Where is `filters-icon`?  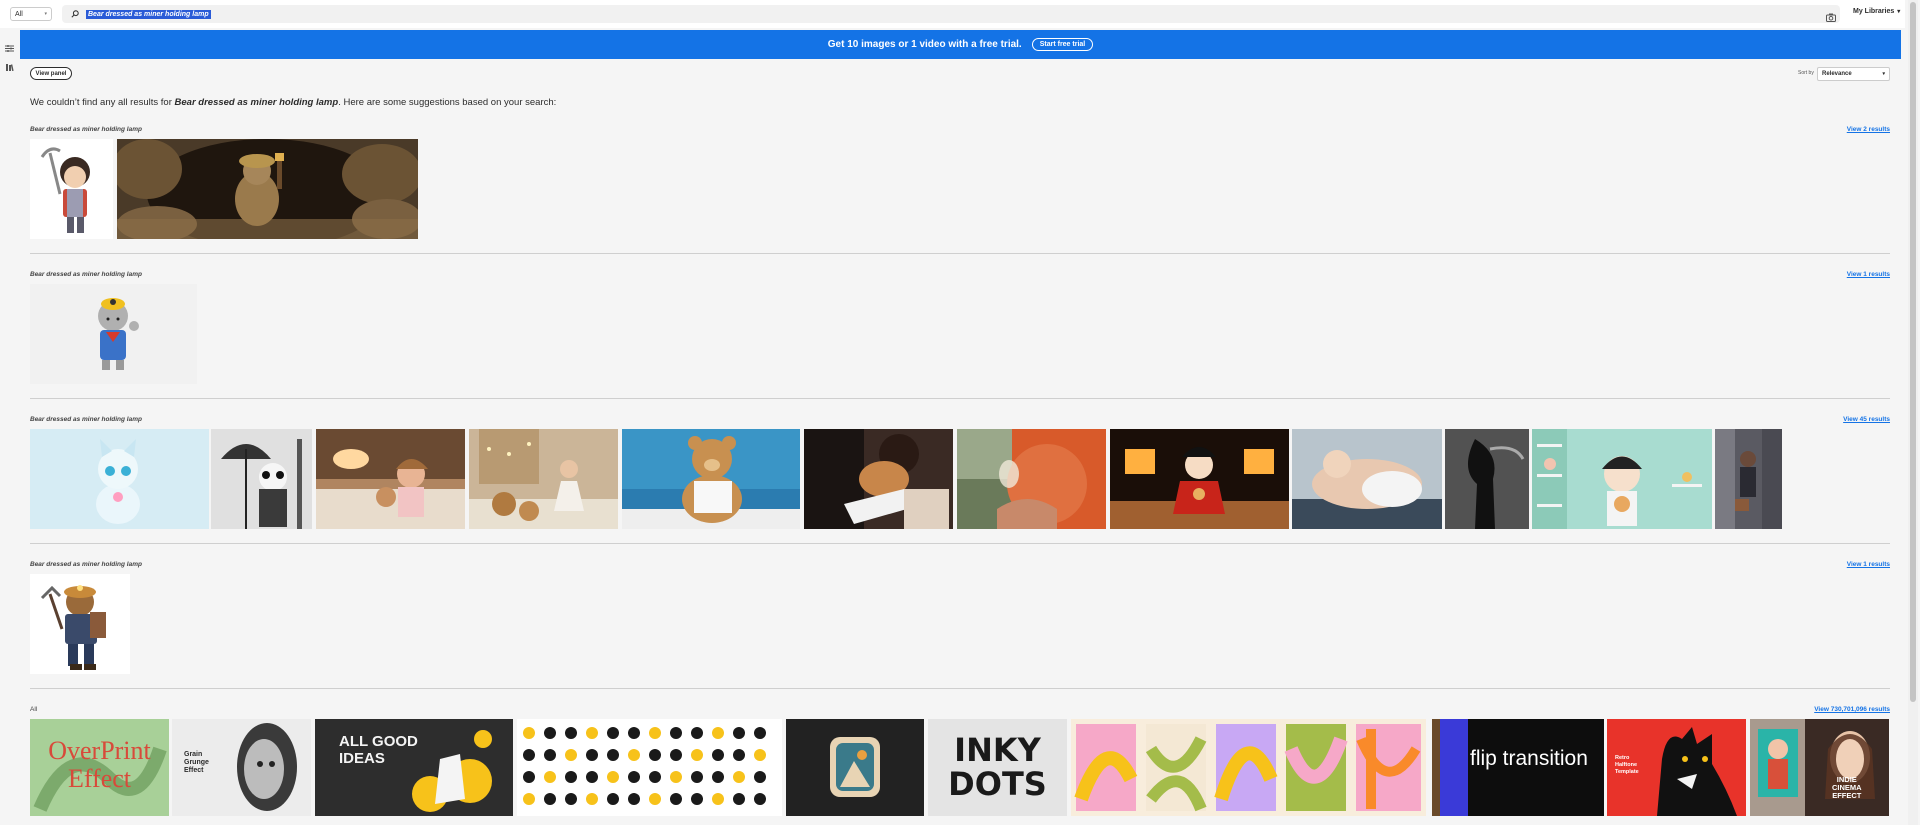 filters-icon is located at coordinates (9, 46).